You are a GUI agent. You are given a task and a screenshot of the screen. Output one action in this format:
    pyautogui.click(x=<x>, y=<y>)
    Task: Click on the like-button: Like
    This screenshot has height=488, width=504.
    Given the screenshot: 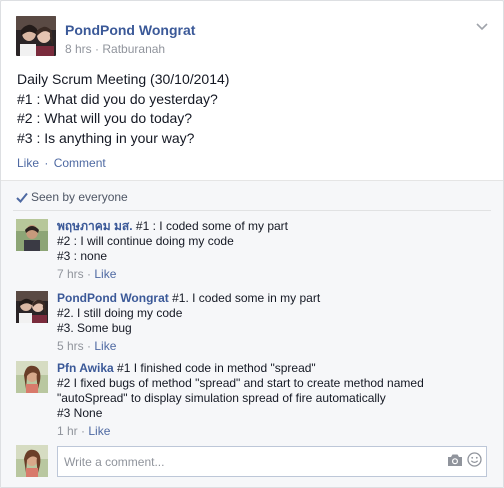 What is the action you would take?
    pyautogui.click(x=28, y=163)
    